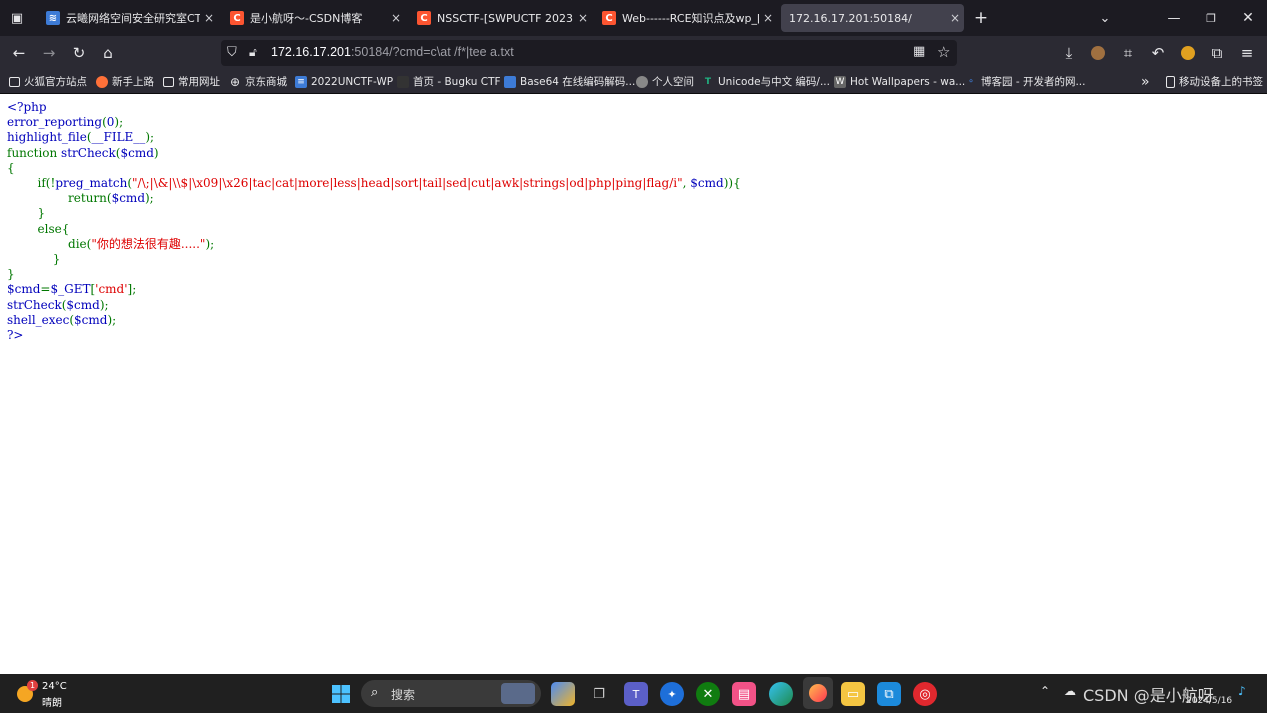  I want to click on bookmark-item: ⊕ 京东商城, so click(258, 81).